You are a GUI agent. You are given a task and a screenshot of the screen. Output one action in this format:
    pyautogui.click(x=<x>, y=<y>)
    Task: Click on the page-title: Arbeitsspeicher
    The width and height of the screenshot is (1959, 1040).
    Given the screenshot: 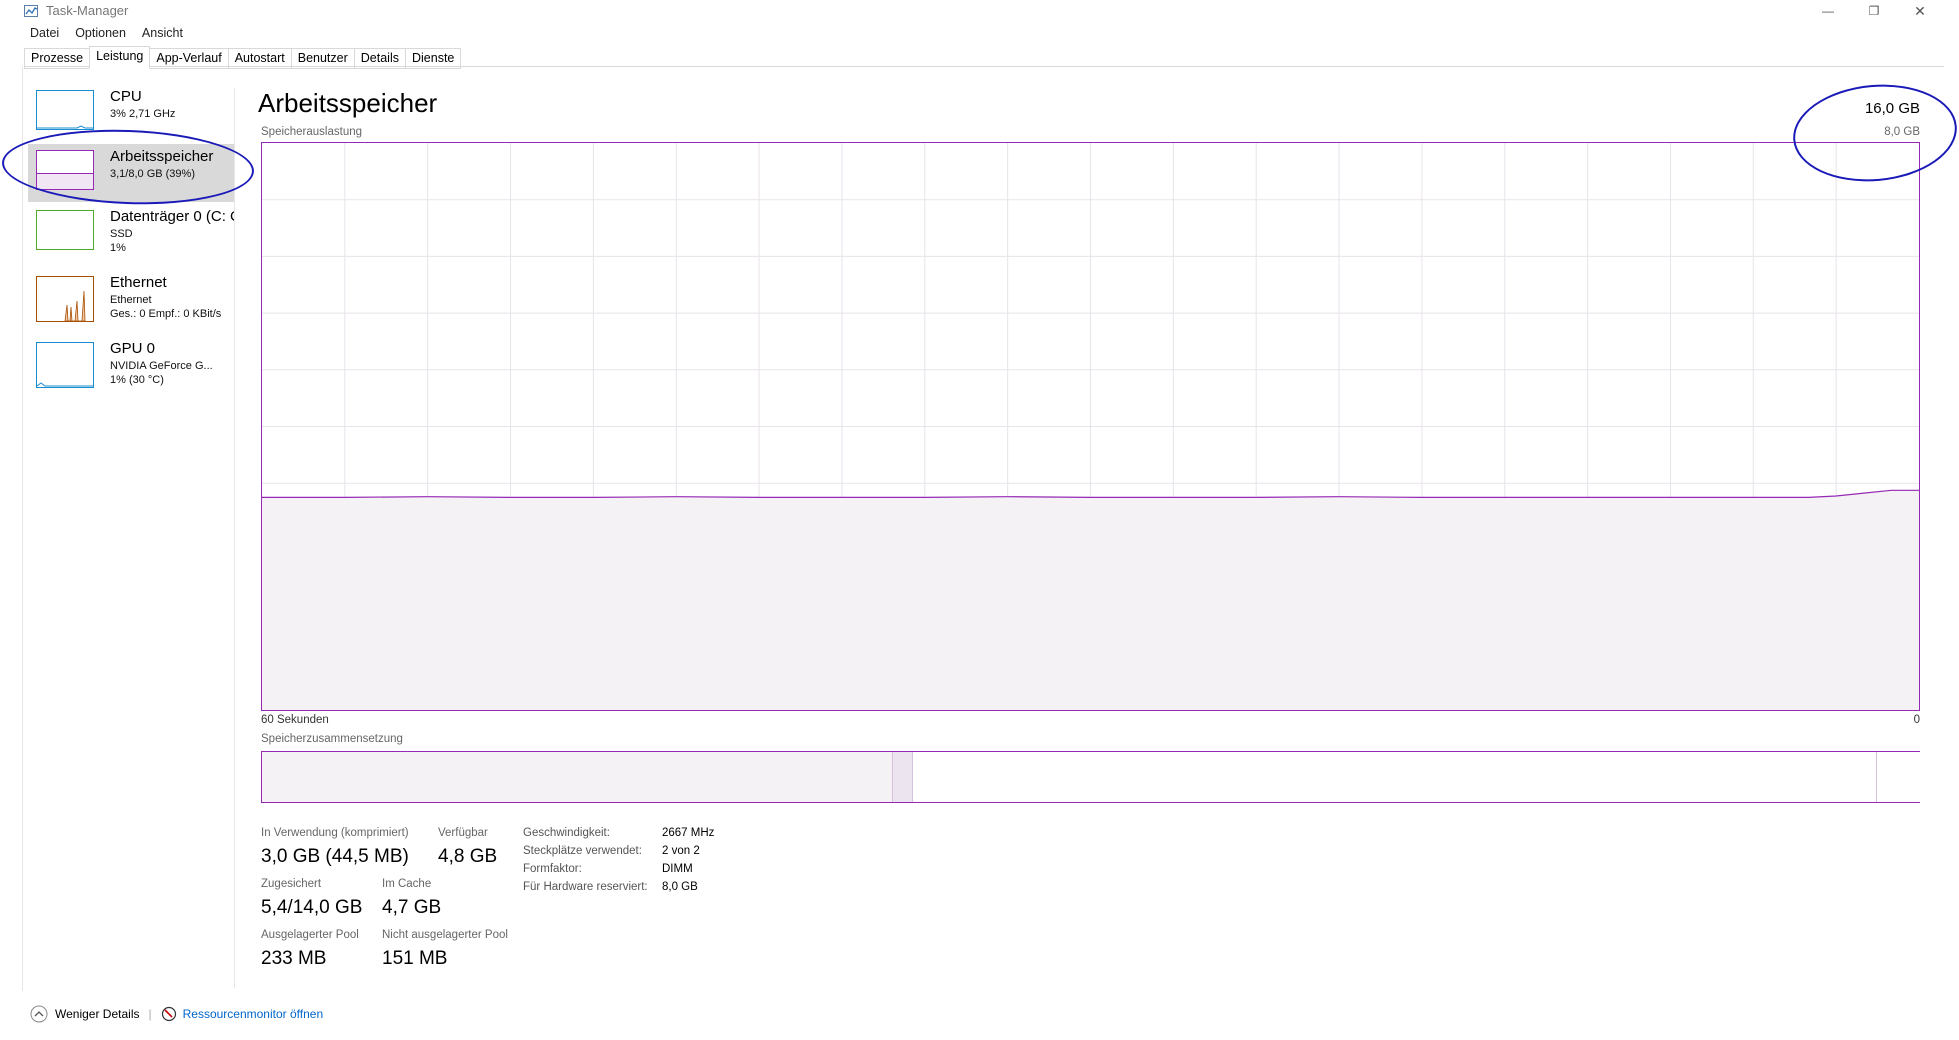 What is the action you would take?
    pyautogui.click(x=348, y=103)
    